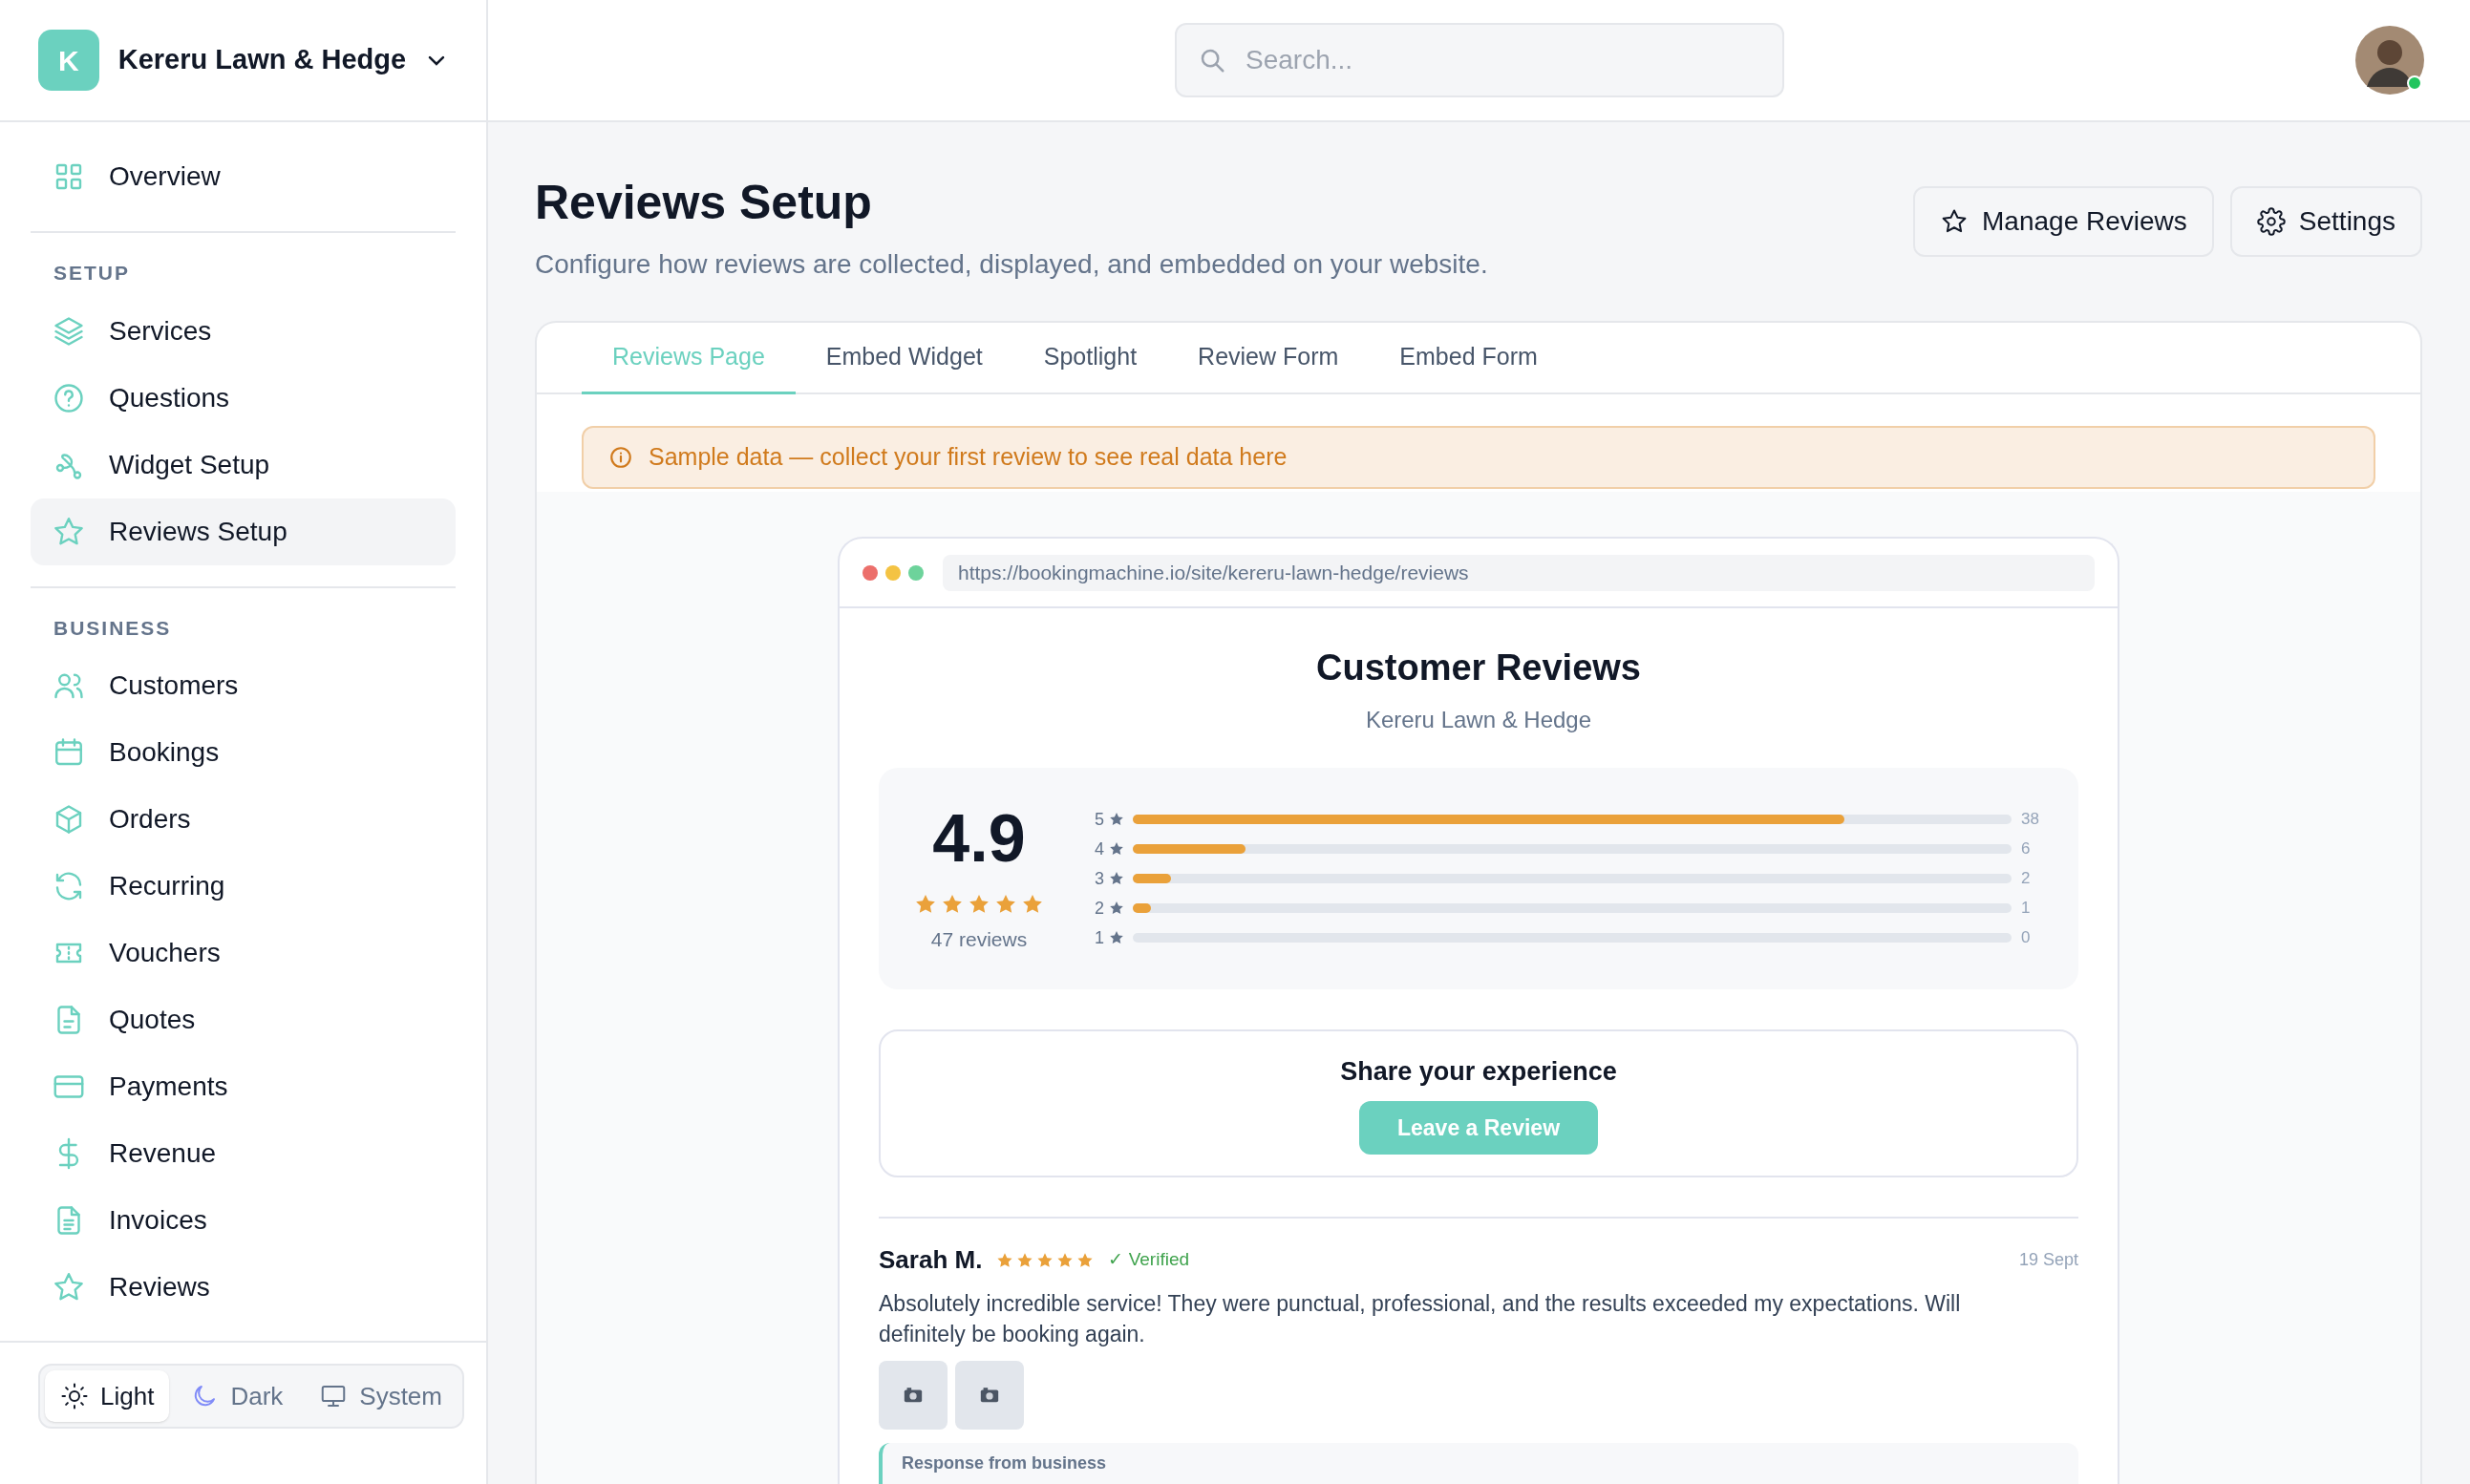 The image size is (2470, 1484). I want to click on rating-count: 2, so click(2026, 879).